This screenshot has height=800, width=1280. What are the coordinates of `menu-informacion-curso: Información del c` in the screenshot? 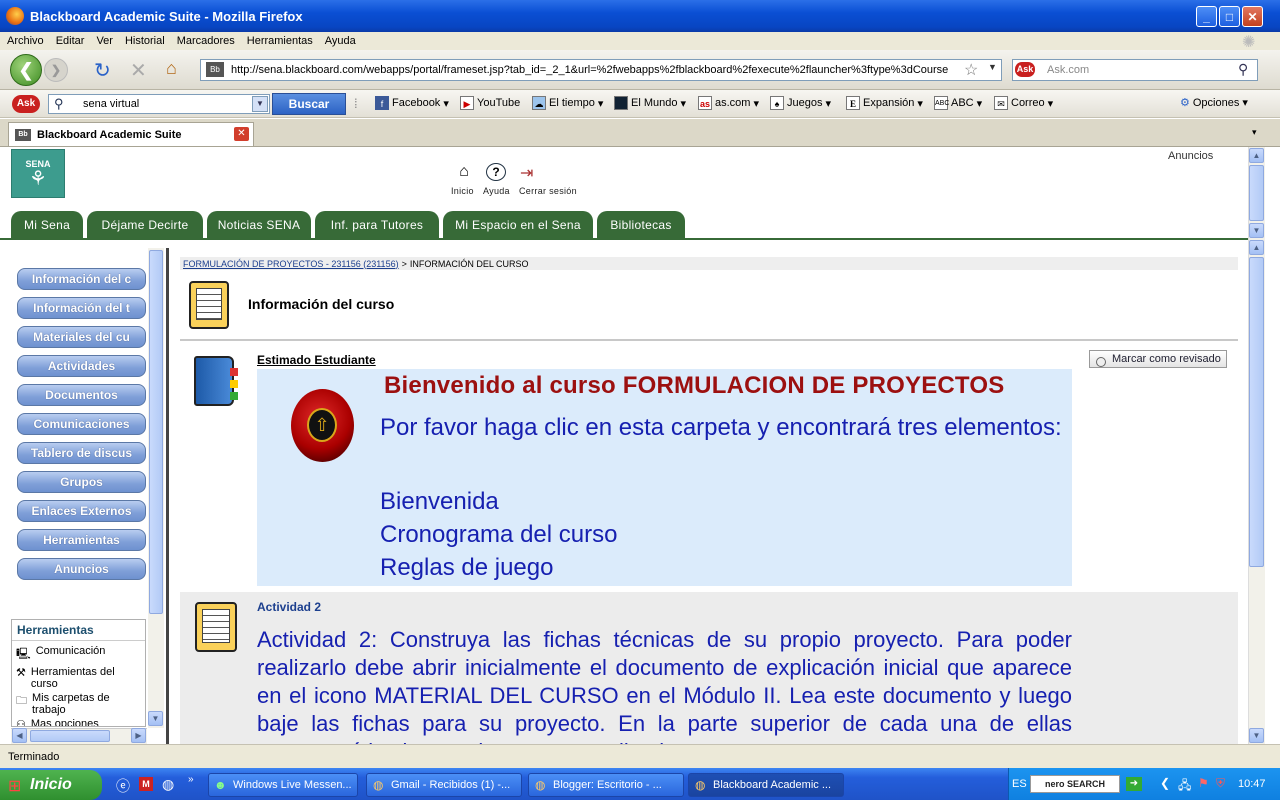 It's located at (81, 279).